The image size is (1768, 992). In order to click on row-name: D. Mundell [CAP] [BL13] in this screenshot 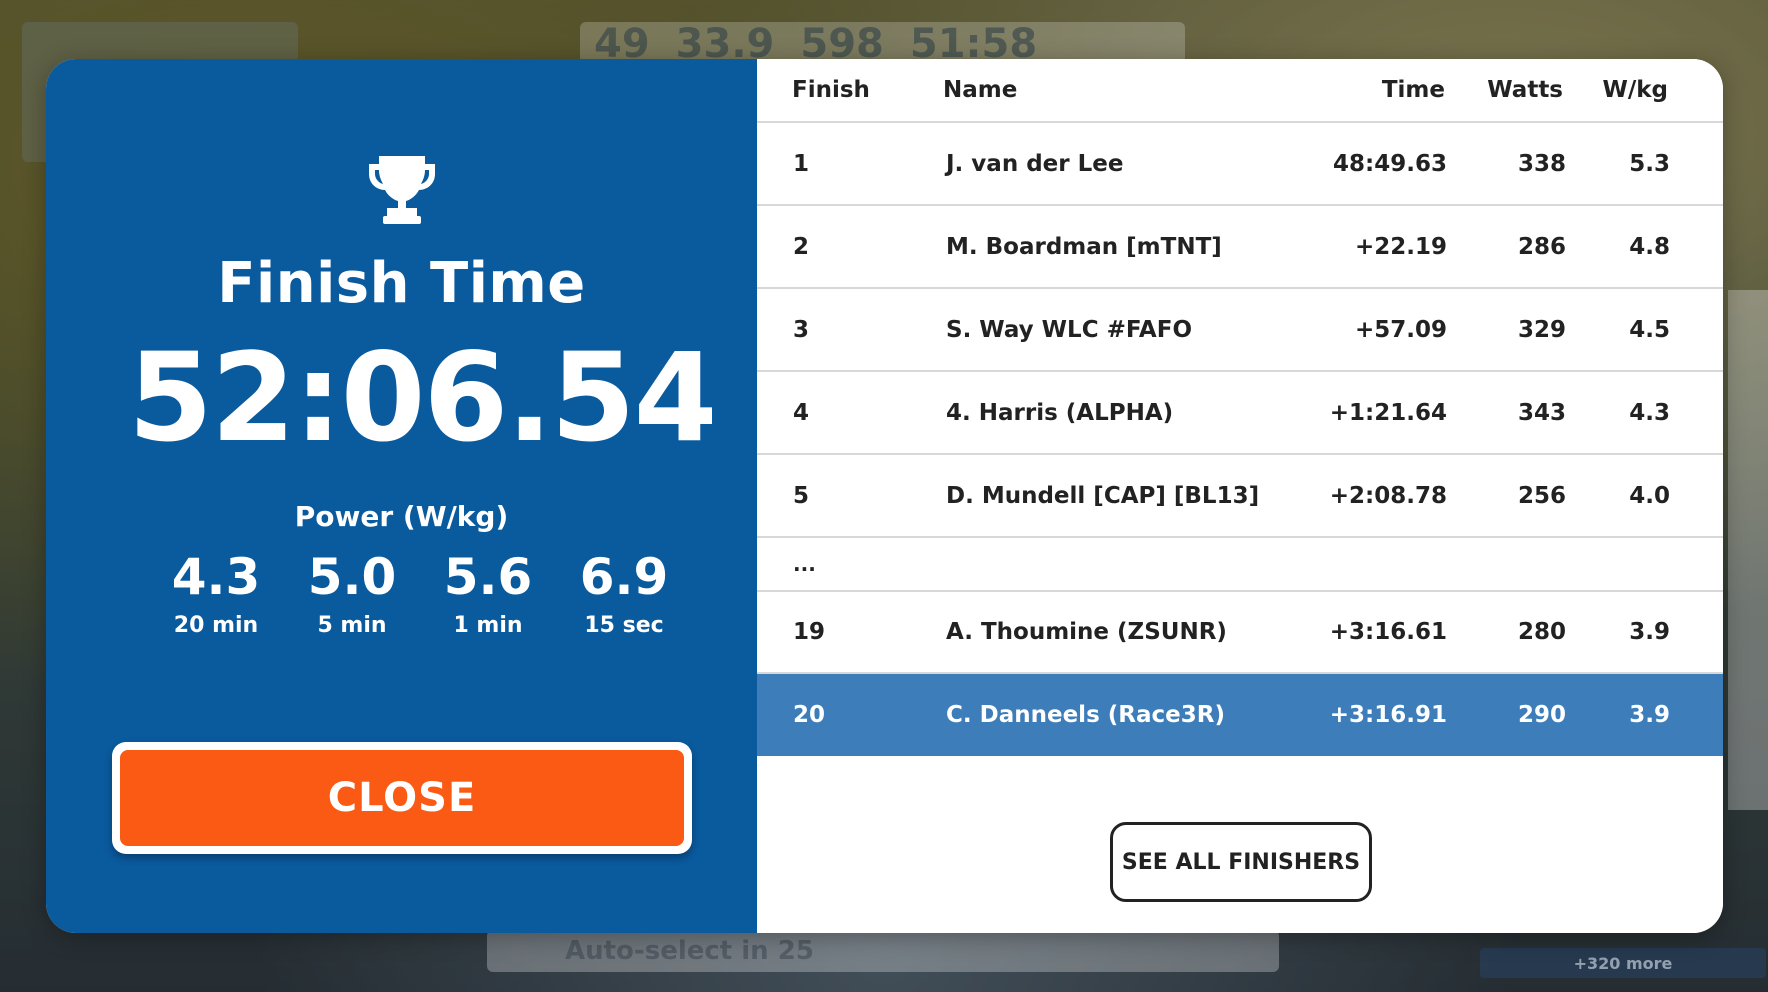, I will do `click(1103, 495)`.